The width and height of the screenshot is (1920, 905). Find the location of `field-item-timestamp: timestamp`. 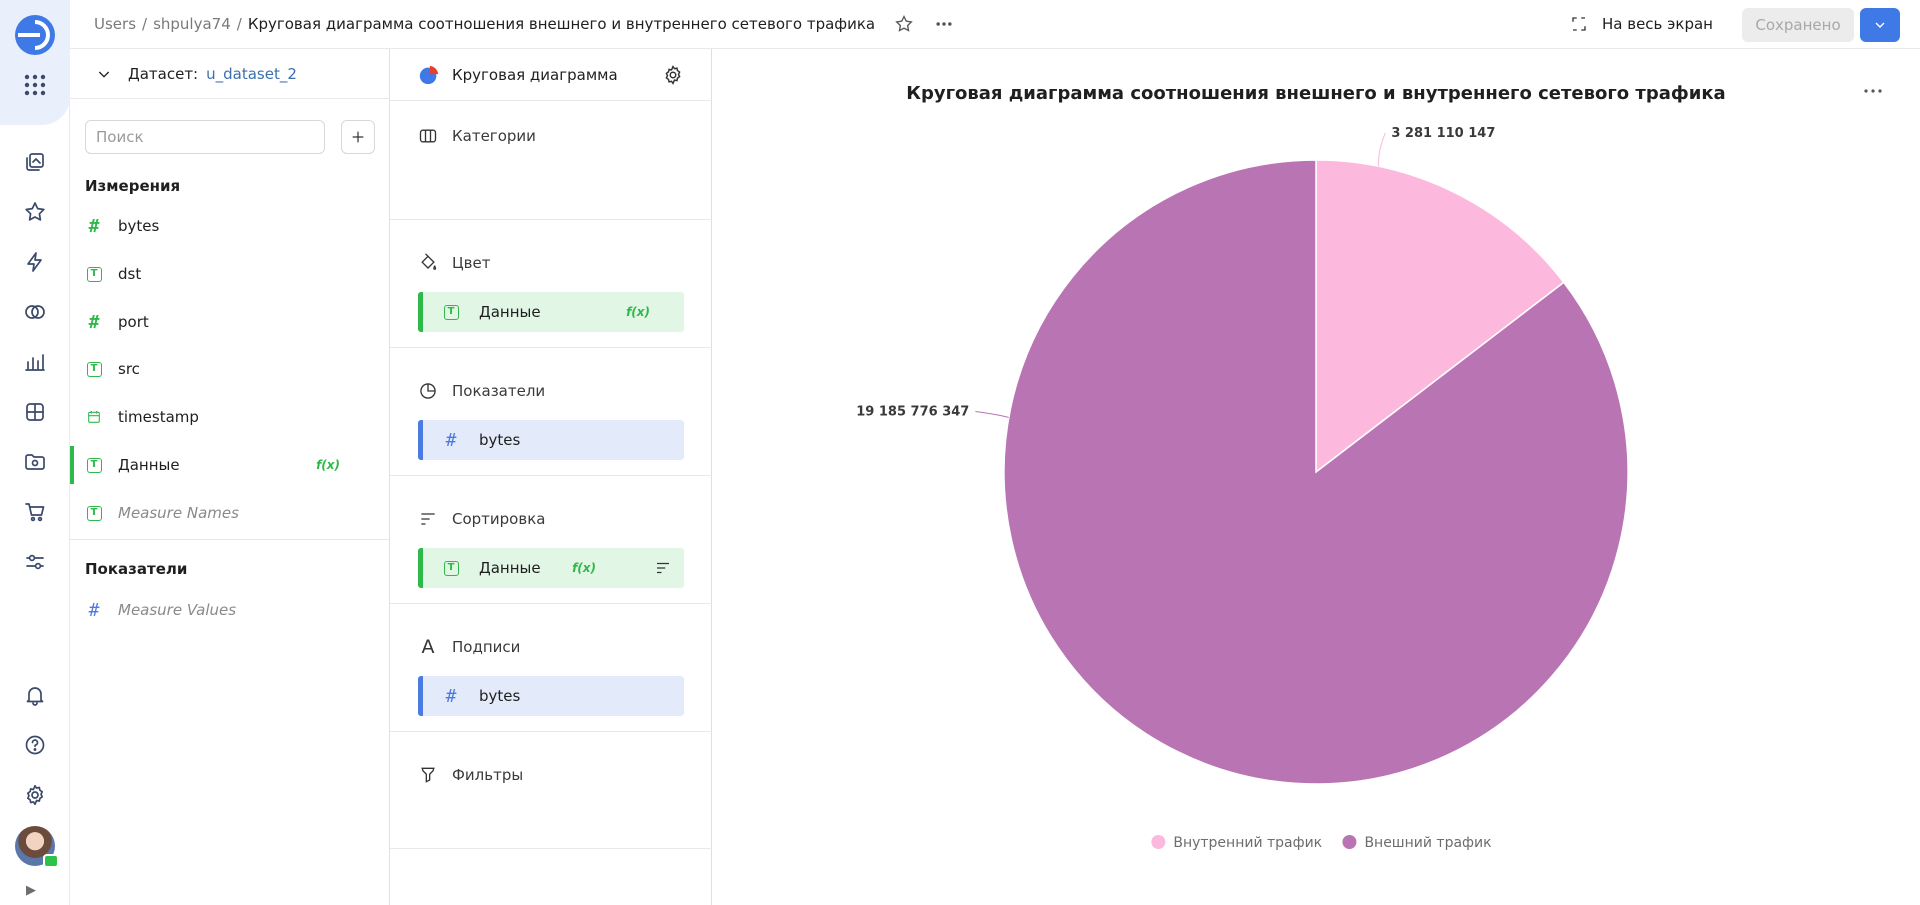

field-item-timestamp: timestamp is located at coordinates (230, 417).